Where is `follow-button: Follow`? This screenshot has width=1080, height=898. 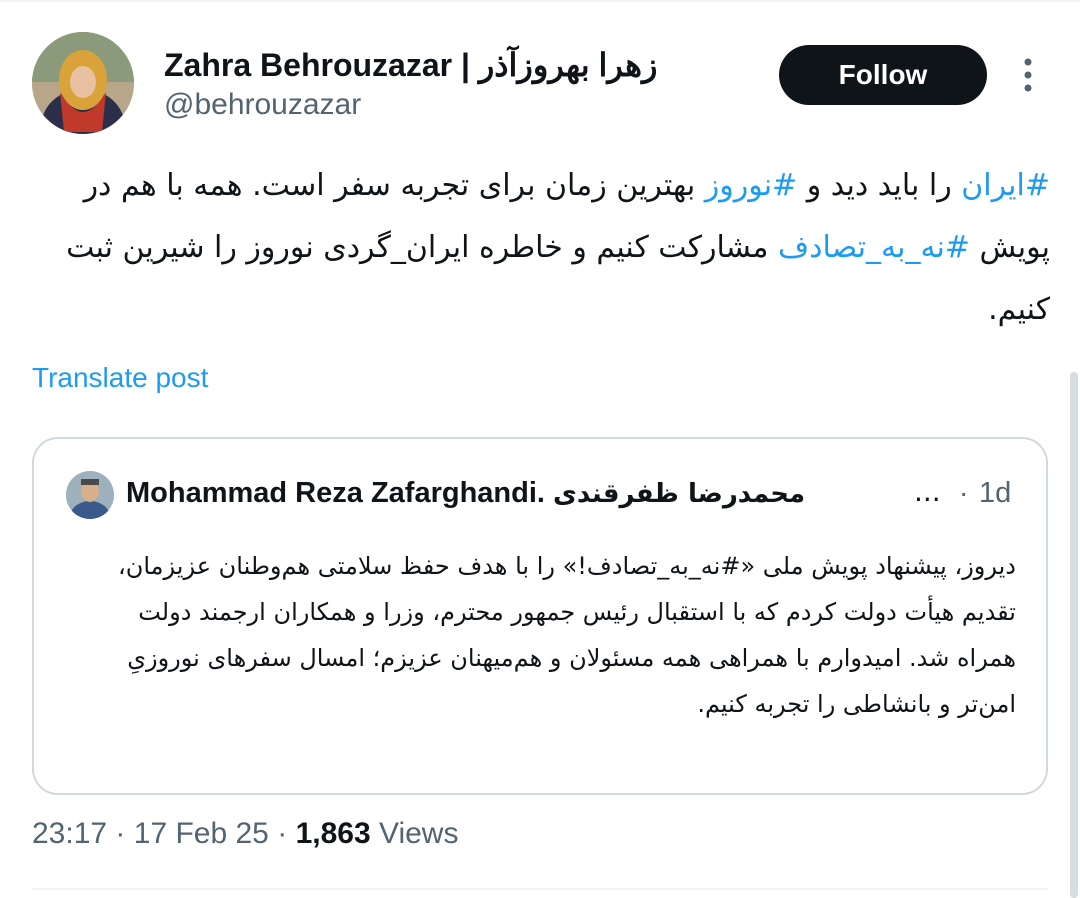
follow-button: Follow is located at coordinates (883, 75).